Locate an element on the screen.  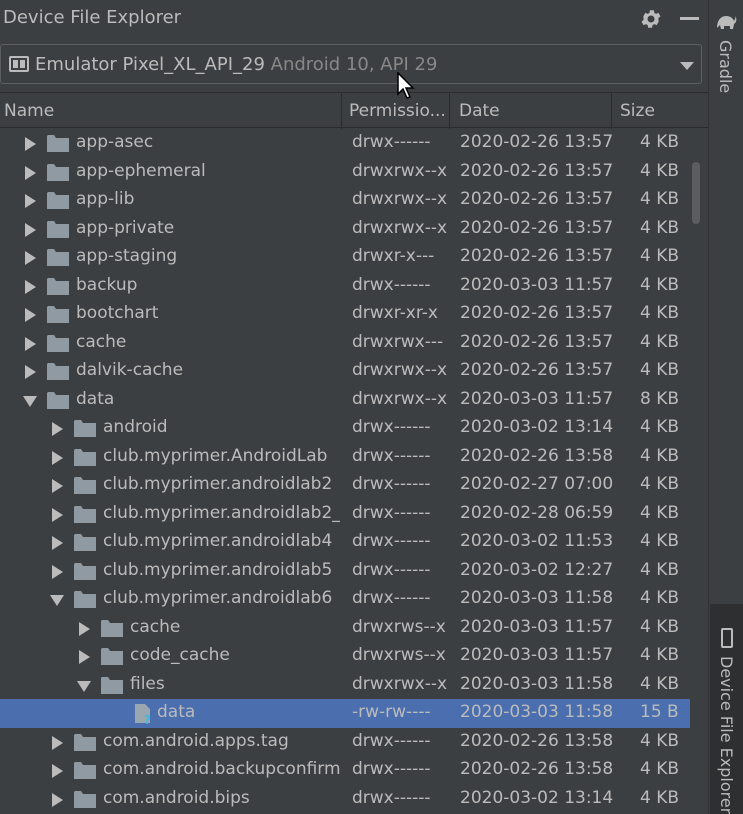
gradle-tab: Gradle is located at coordinates (726, 50).